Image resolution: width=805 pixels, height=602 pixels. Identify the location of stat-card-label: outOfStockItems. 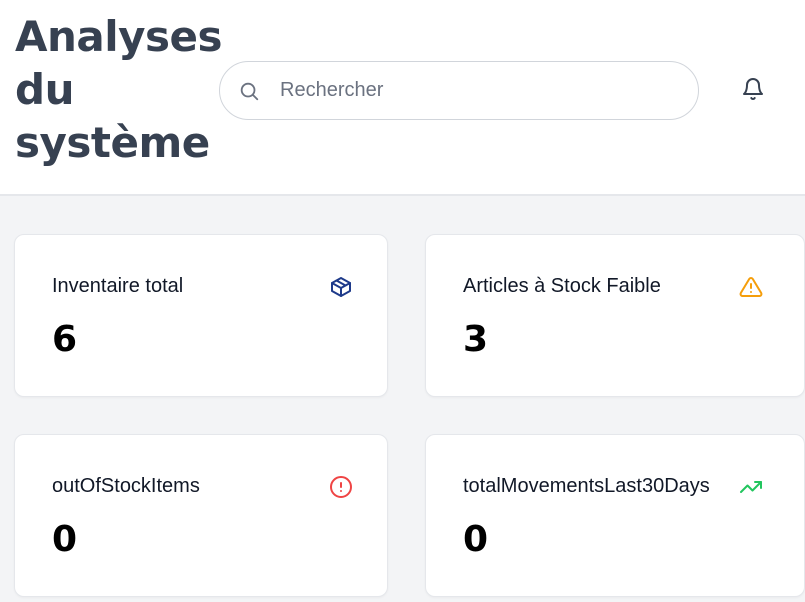
(126, 486).